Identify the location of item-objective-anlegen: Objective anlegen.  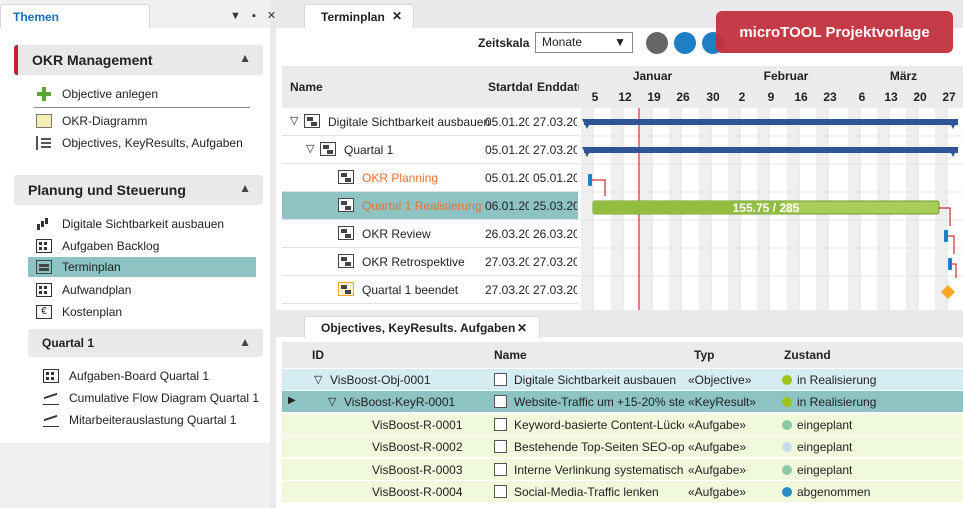
(97, 94).